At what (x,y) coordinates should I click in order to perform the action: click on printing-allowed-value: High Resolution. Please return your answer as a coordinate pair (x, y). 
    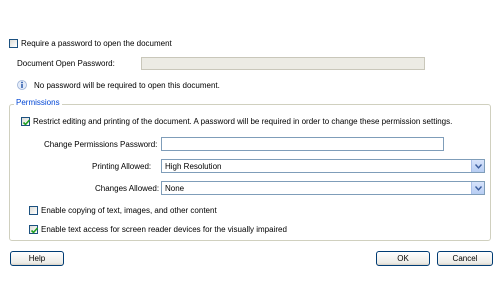
    Looking at the image, I should click on (193, 166).